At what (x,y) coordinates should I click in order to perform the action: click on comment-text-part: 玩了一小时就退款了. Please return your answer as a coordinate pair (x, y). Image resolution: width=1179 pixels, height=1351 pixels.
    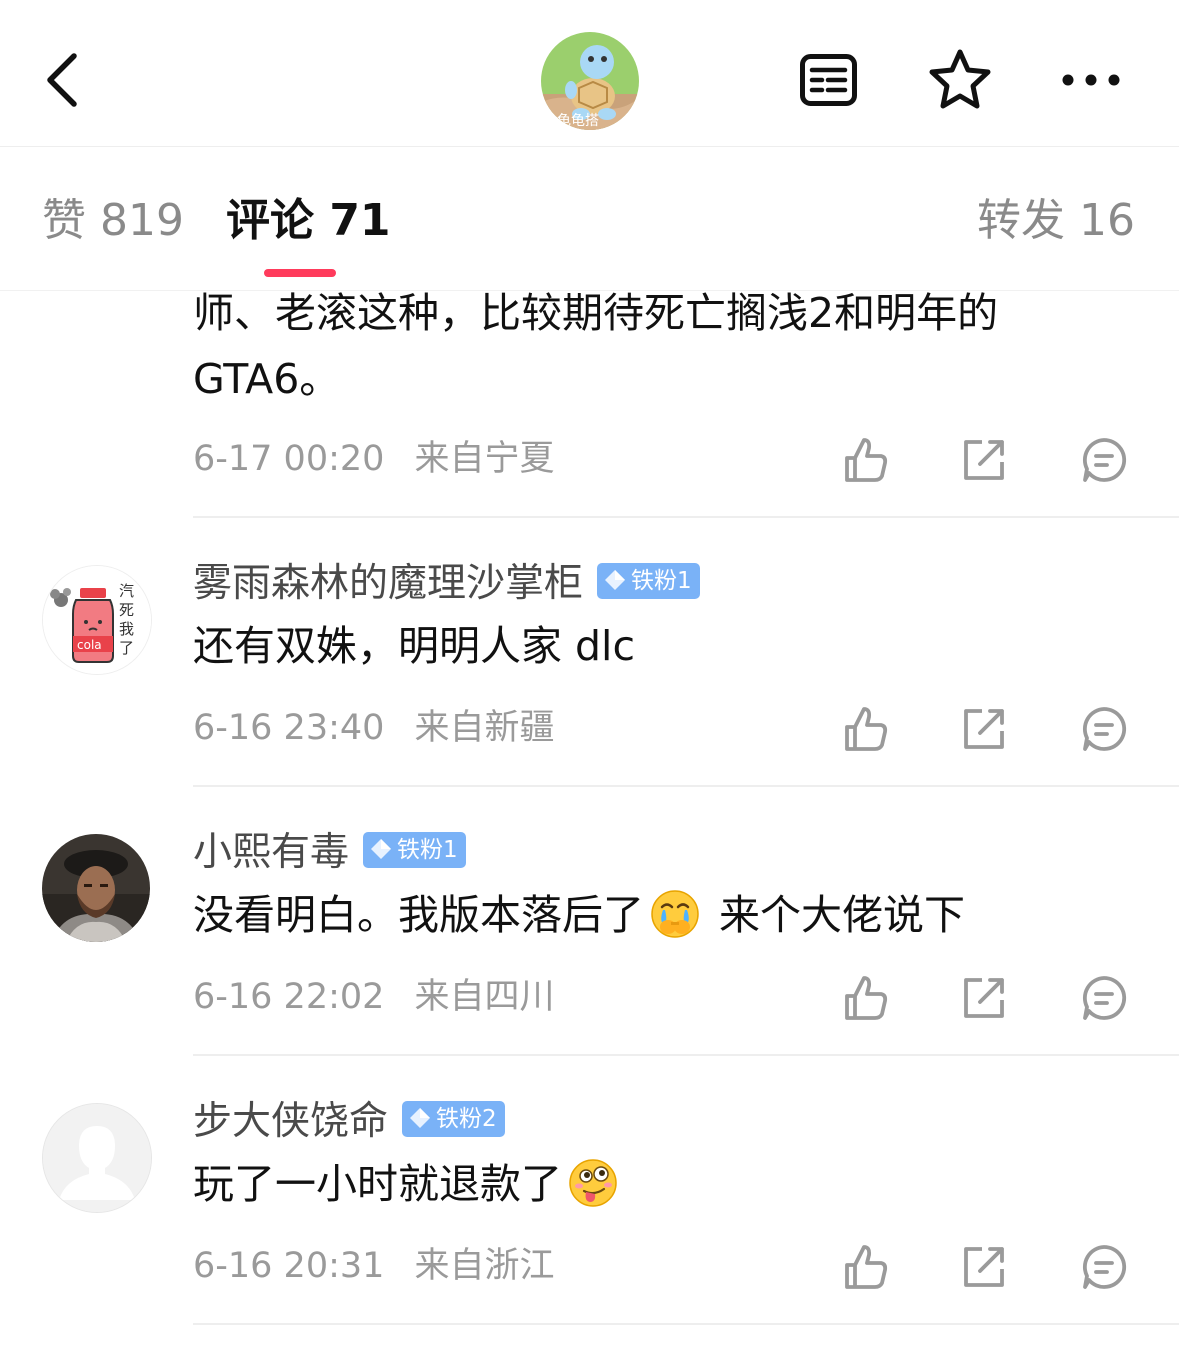
    Looking at the image, I should click on (377, 1184).